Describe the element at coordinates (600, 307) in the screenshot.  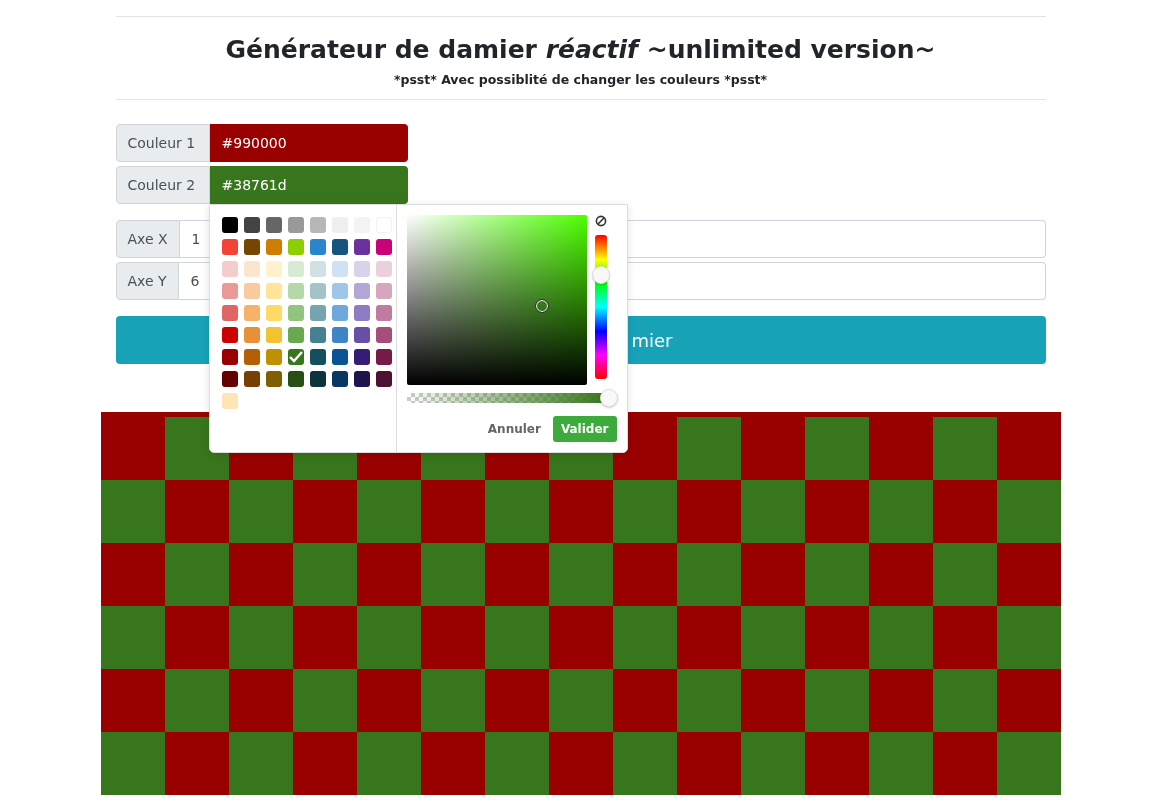
I see `hue-slider` at that location.